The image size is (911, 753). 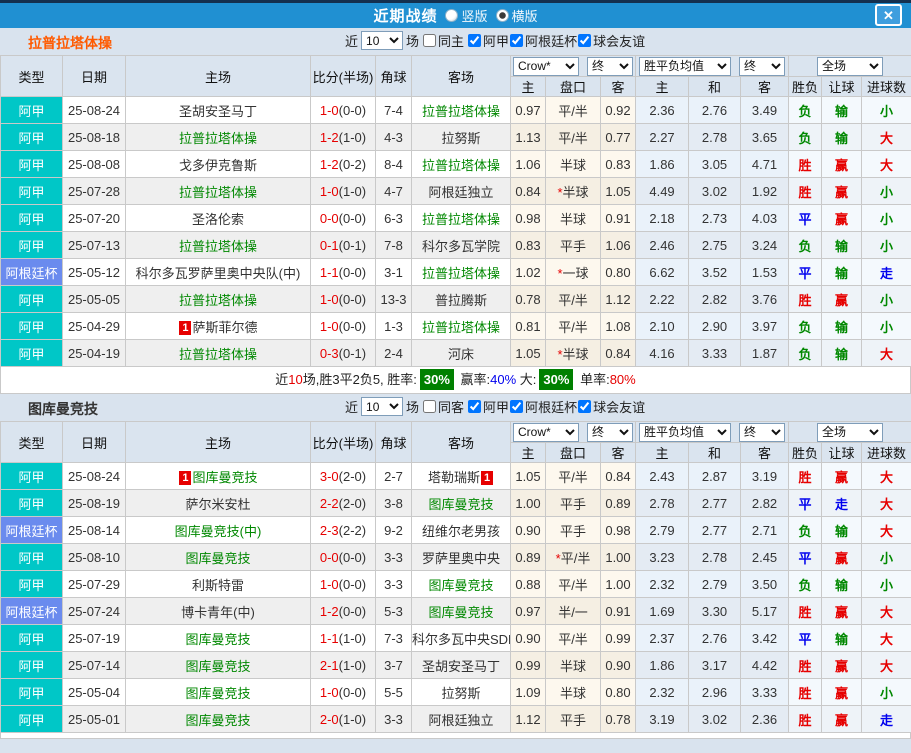 What do you see at coordinates (618, 530) in the screenshot?
I see `away-odds-cell: 0.98` at bounding box center [618, 530].